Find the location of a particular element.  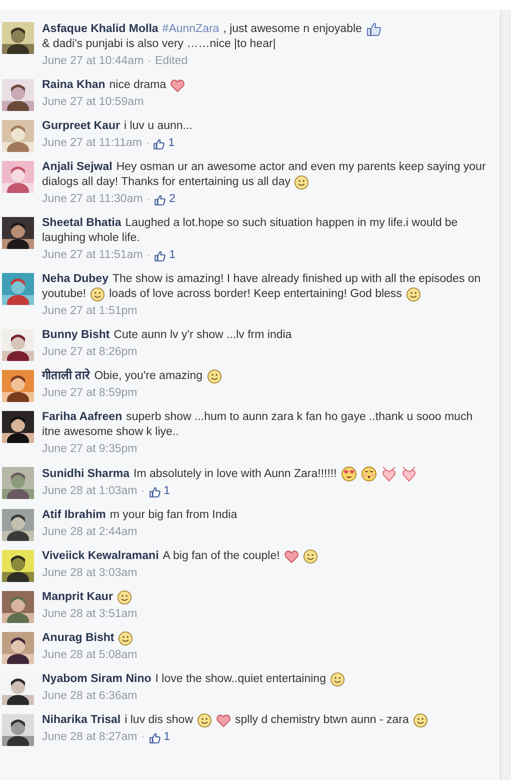

comment-text: youtube! is located at coordinates (64, 294).